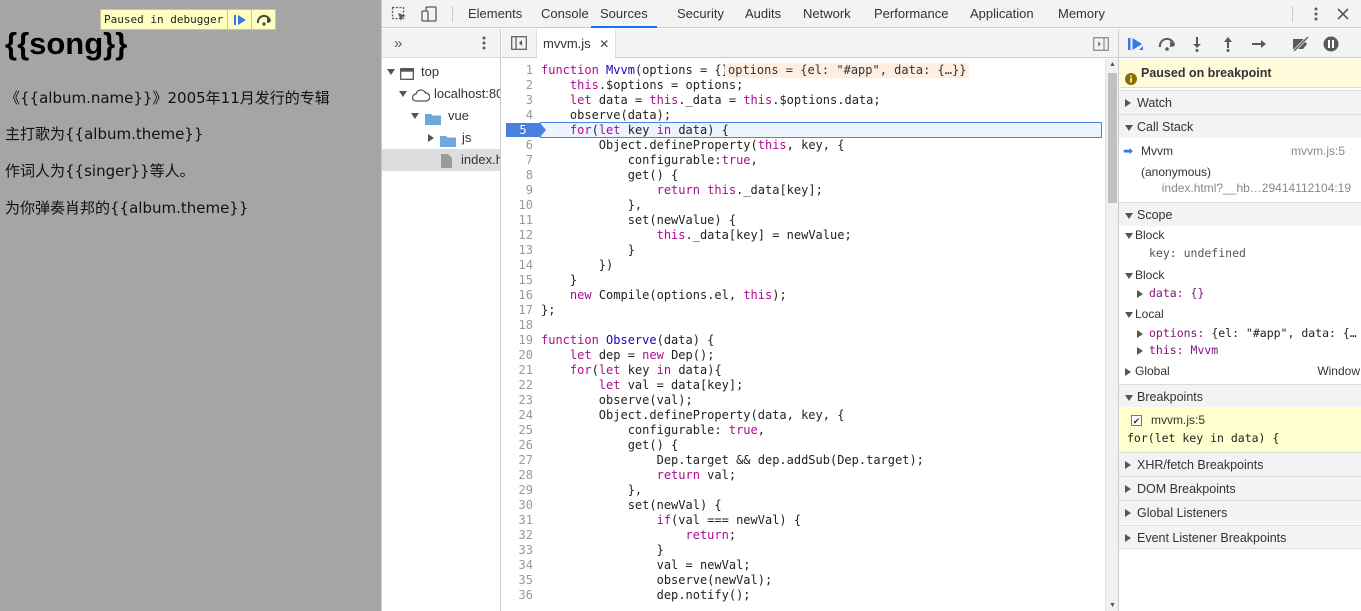 The height and width of the screenshot is (611, 1361). I want to click on tree-item-vue: vue, so click(441, 116).